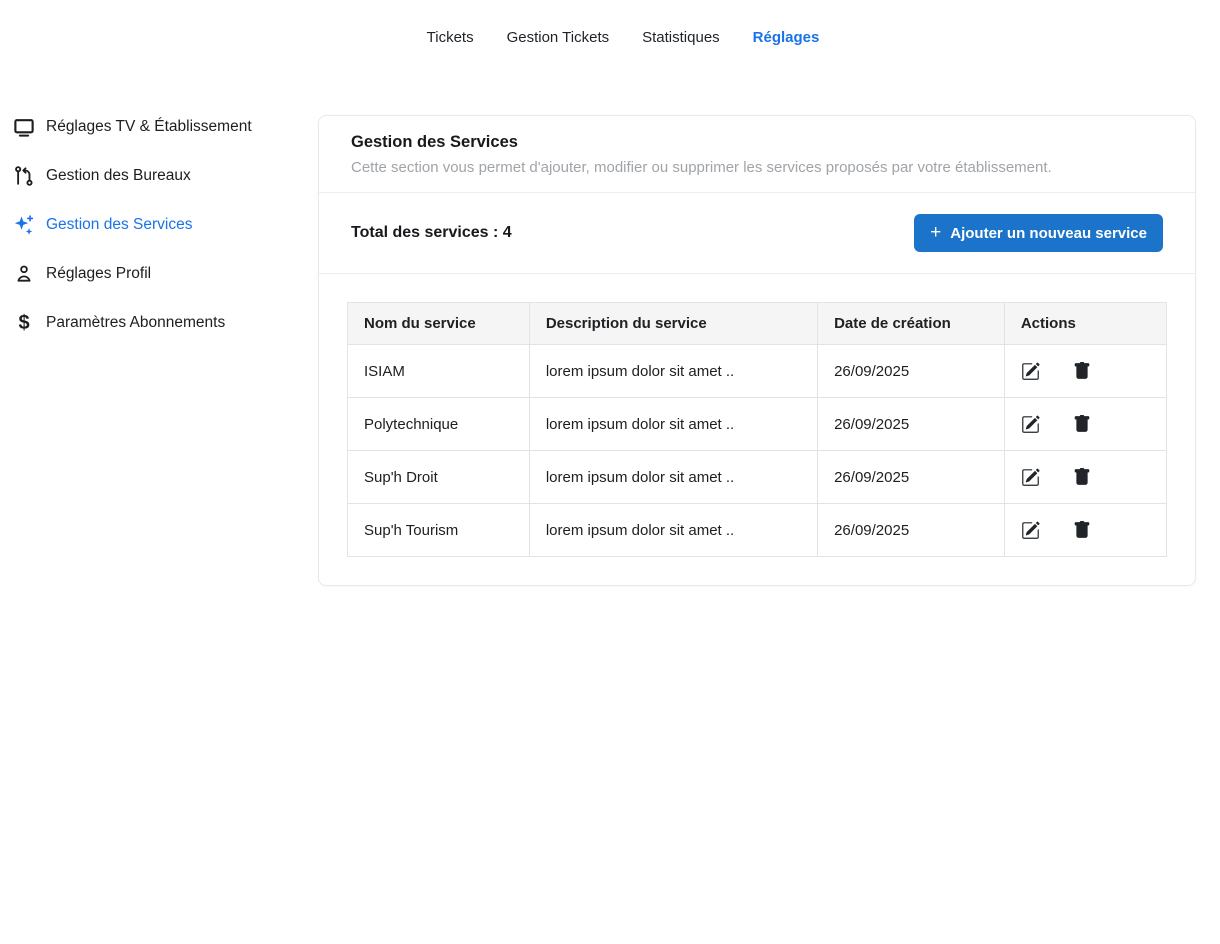 Image resolution: width=1220 pixels, height=944 pixels. Describe the element at coordinates (24, 127) in the screenshot. I see `tv-icon` at that location.